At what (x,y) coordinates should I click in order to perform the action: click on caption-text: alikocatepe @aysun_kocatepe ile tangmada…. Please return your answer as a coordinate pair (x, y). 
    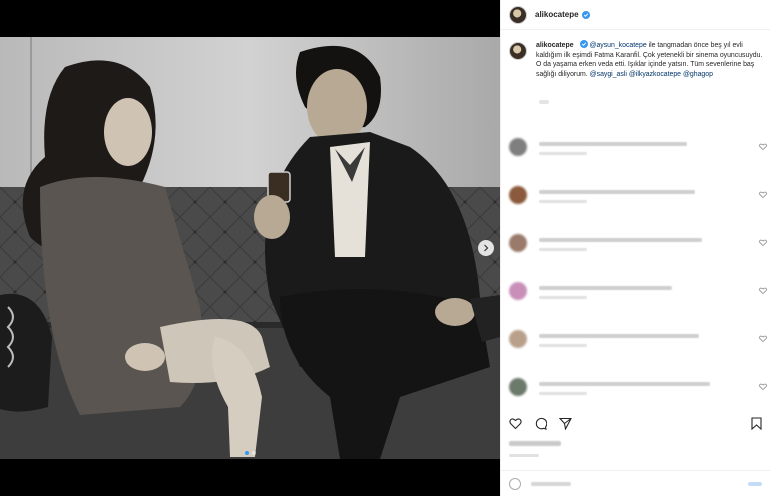
    Looking at the image, I should click on (651, 59).